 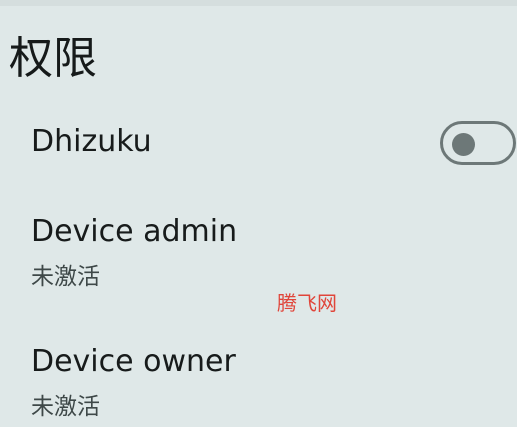 I want to click on setting-device-owner-title: Device owner, so click(x=133, y=361).